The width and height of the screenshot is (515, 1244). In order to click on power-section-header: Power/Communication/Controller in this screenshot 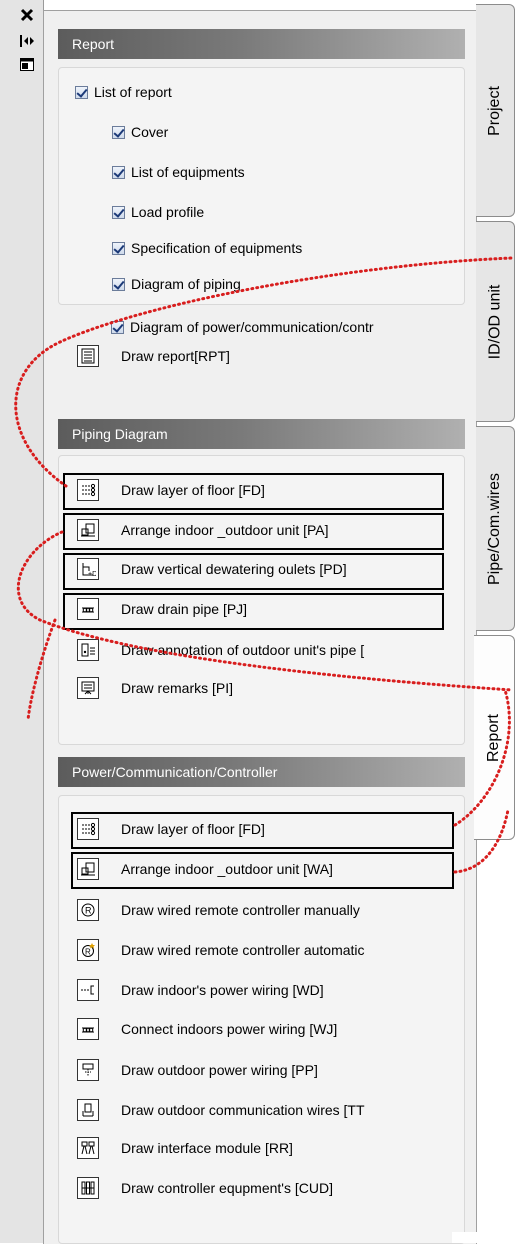, I will do `click(261, 772)`.